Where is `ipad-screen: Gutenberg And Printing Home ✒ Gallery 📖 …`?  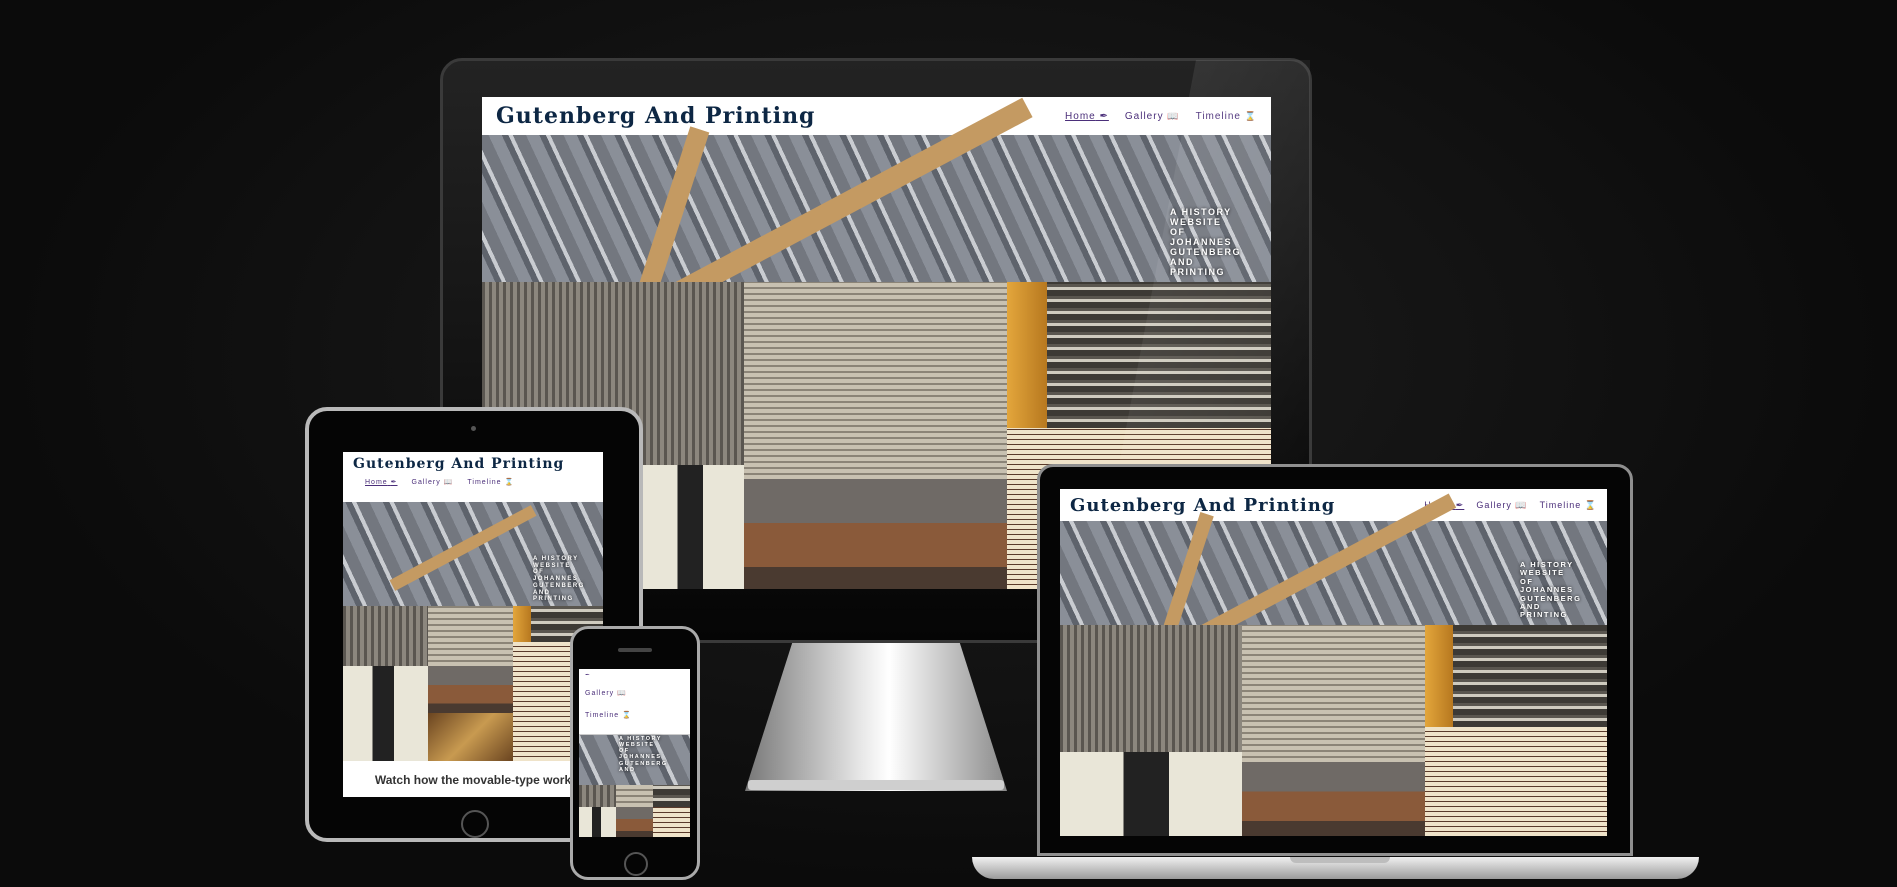
ipad-screen: Gutenberg And Printing Home ✒ Gallery 📖 … is located at coordinates (473, 624).